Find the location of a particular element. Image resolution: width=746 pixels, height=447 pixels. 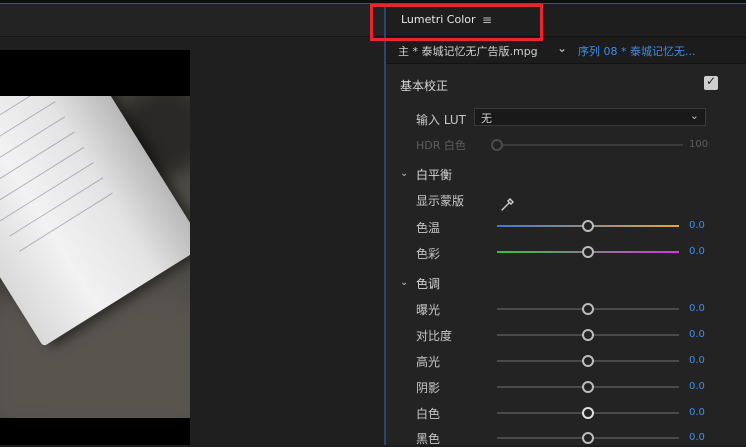

temperature-label: 色温 is located at coordinates (428, 228).